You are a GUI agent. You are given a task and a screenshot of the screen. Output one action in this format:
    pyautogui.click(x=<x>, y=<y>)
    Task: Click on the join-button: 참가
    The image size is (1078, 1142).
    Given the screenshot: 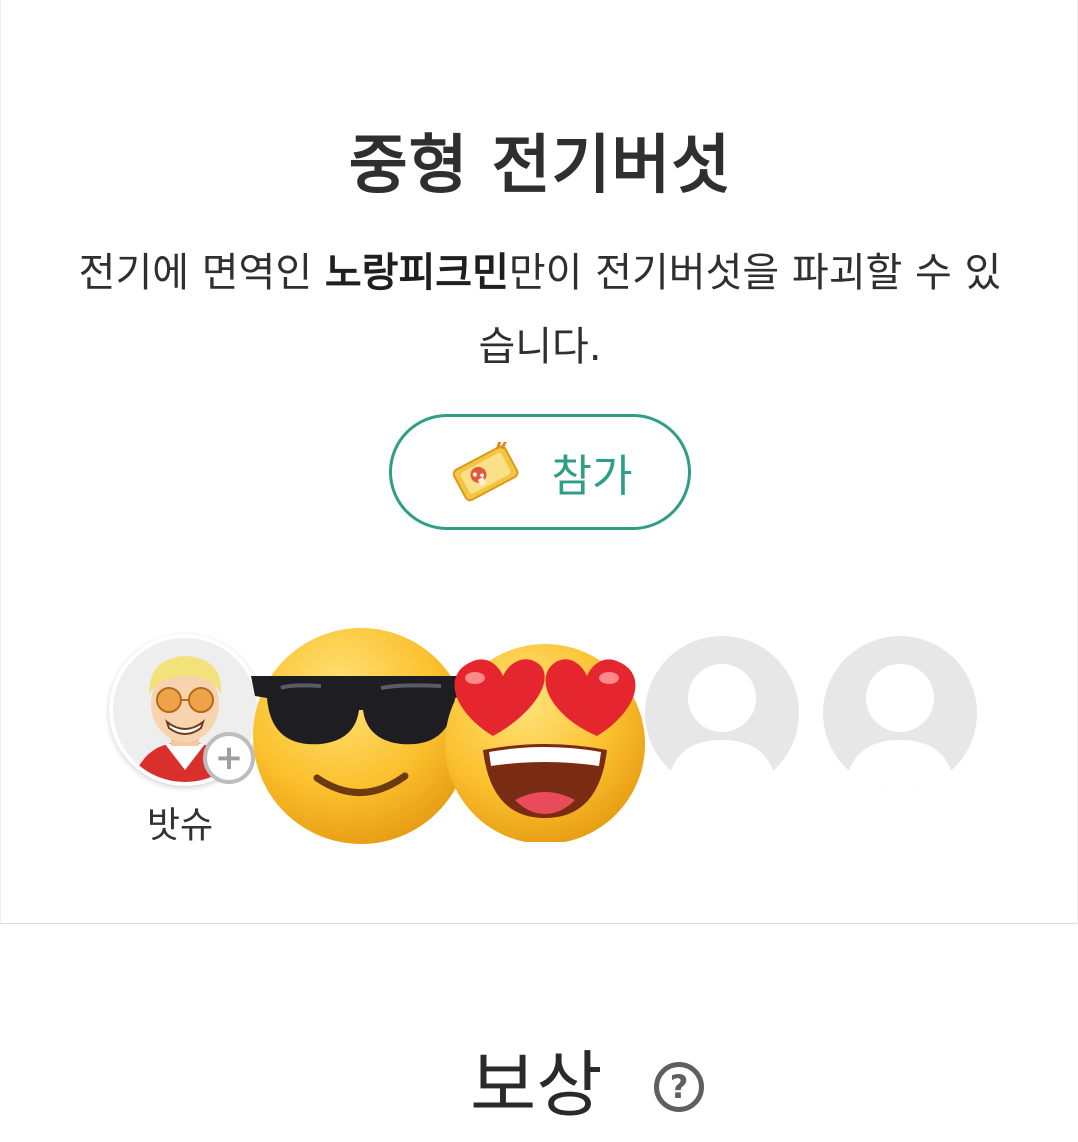 What is the action you would take?
    pyautogui.click(x=540, y=472)
    